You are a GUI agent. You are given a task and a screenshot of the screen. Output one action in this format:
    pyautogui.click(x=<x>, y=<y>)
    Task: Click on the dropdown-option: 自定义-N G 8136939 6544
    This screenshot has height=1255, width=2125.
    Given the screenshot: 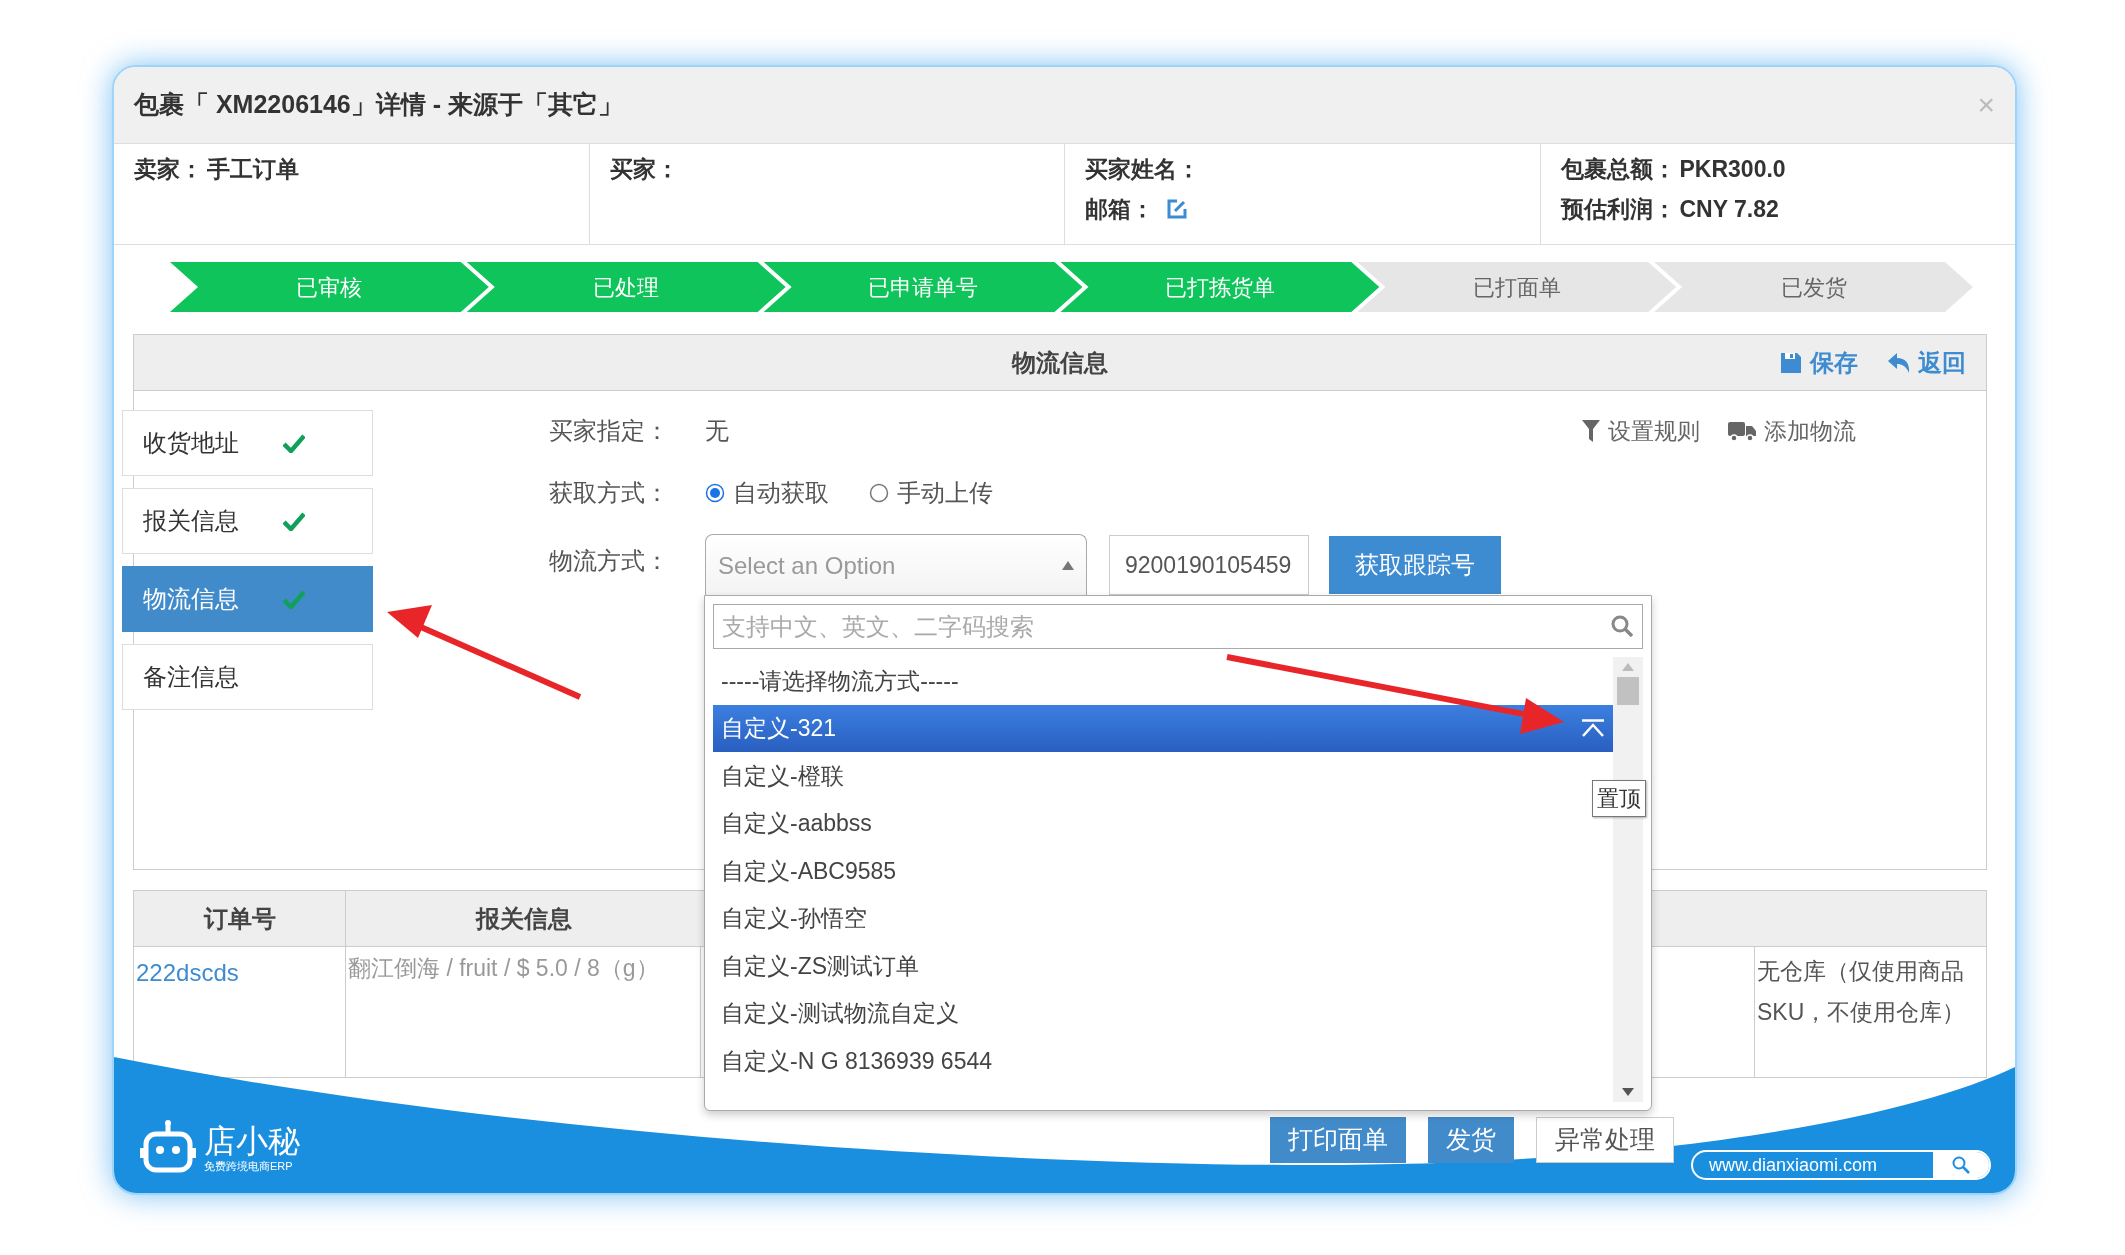 What is the action you would take?
    pyautogui.click(x=1163, y=1061)
    